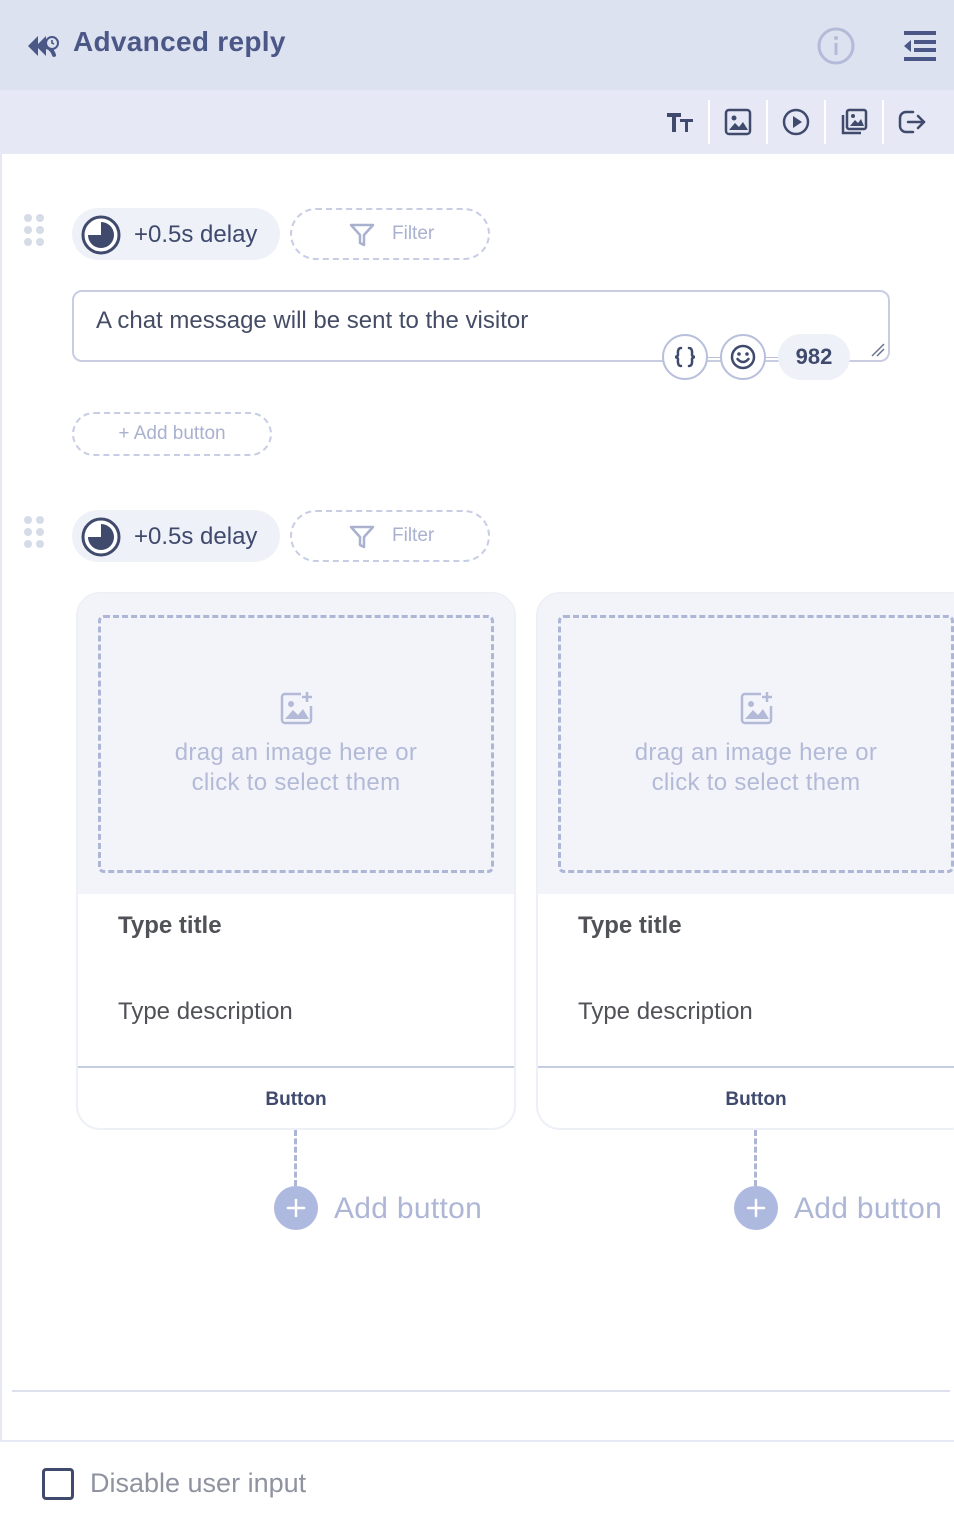  Describe the element at coordinates (836, 46) in the screenshot. I see `info-icon` at that location.